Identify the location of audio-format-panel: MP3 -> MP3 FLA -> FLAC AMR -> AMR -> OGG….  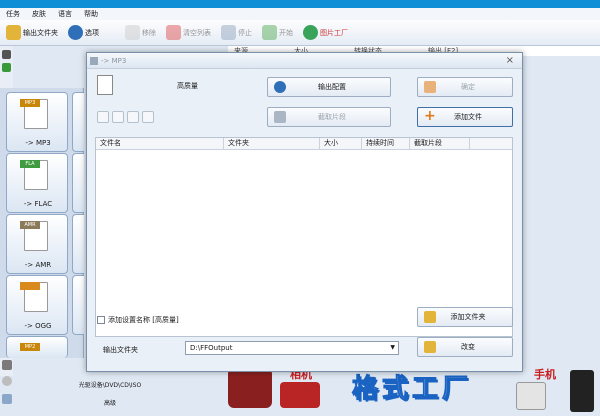
(42, 223).